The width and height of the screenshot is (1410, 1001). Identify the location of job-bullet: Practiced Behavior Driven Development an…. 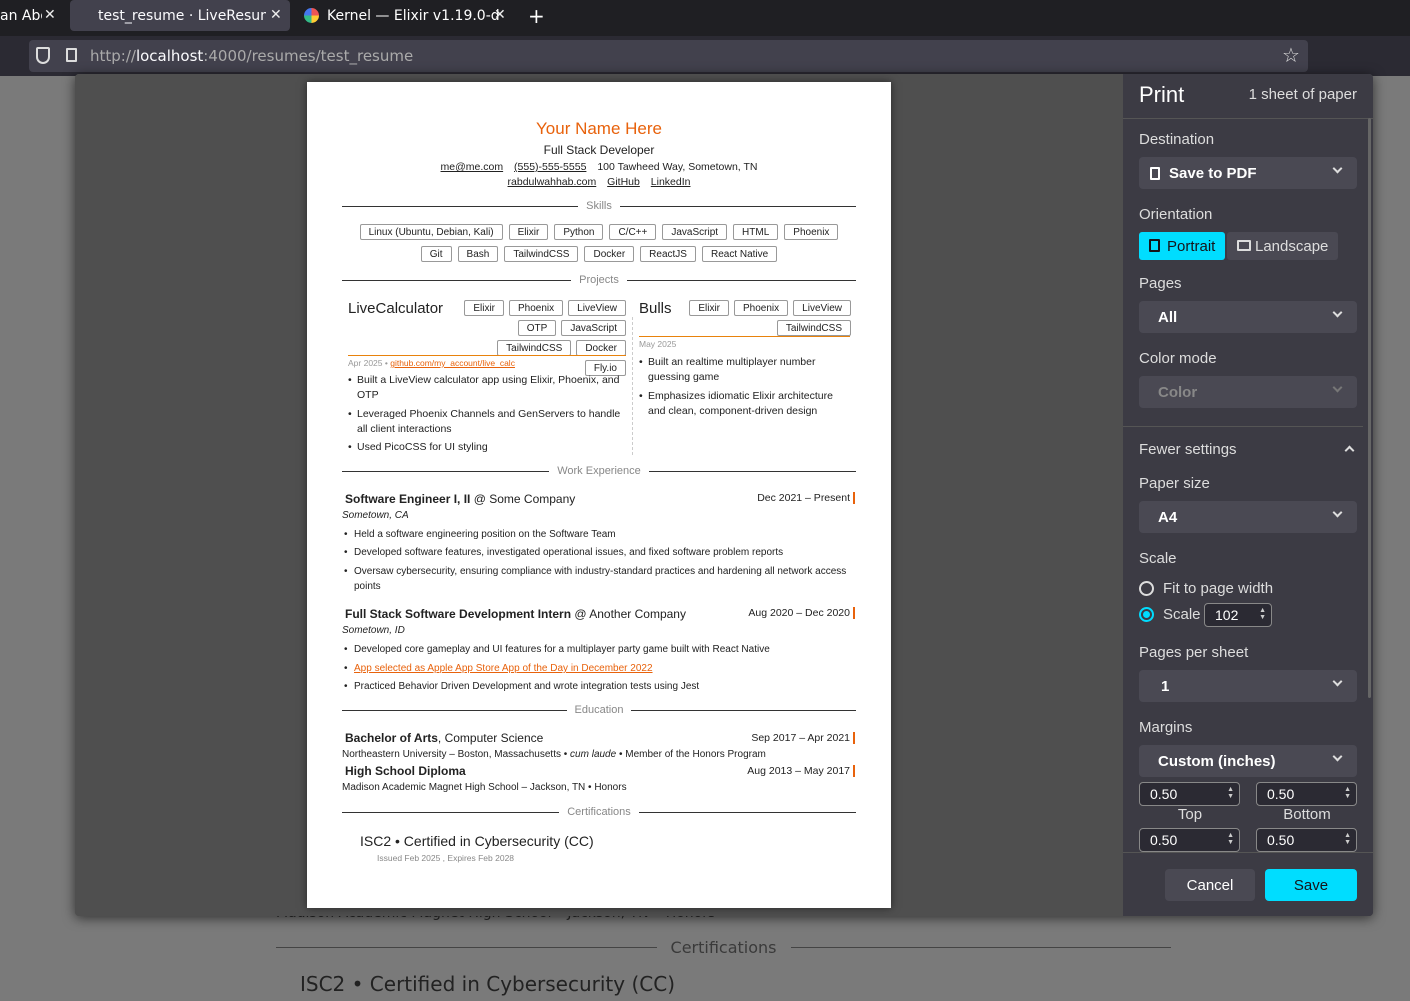
(599, 686).